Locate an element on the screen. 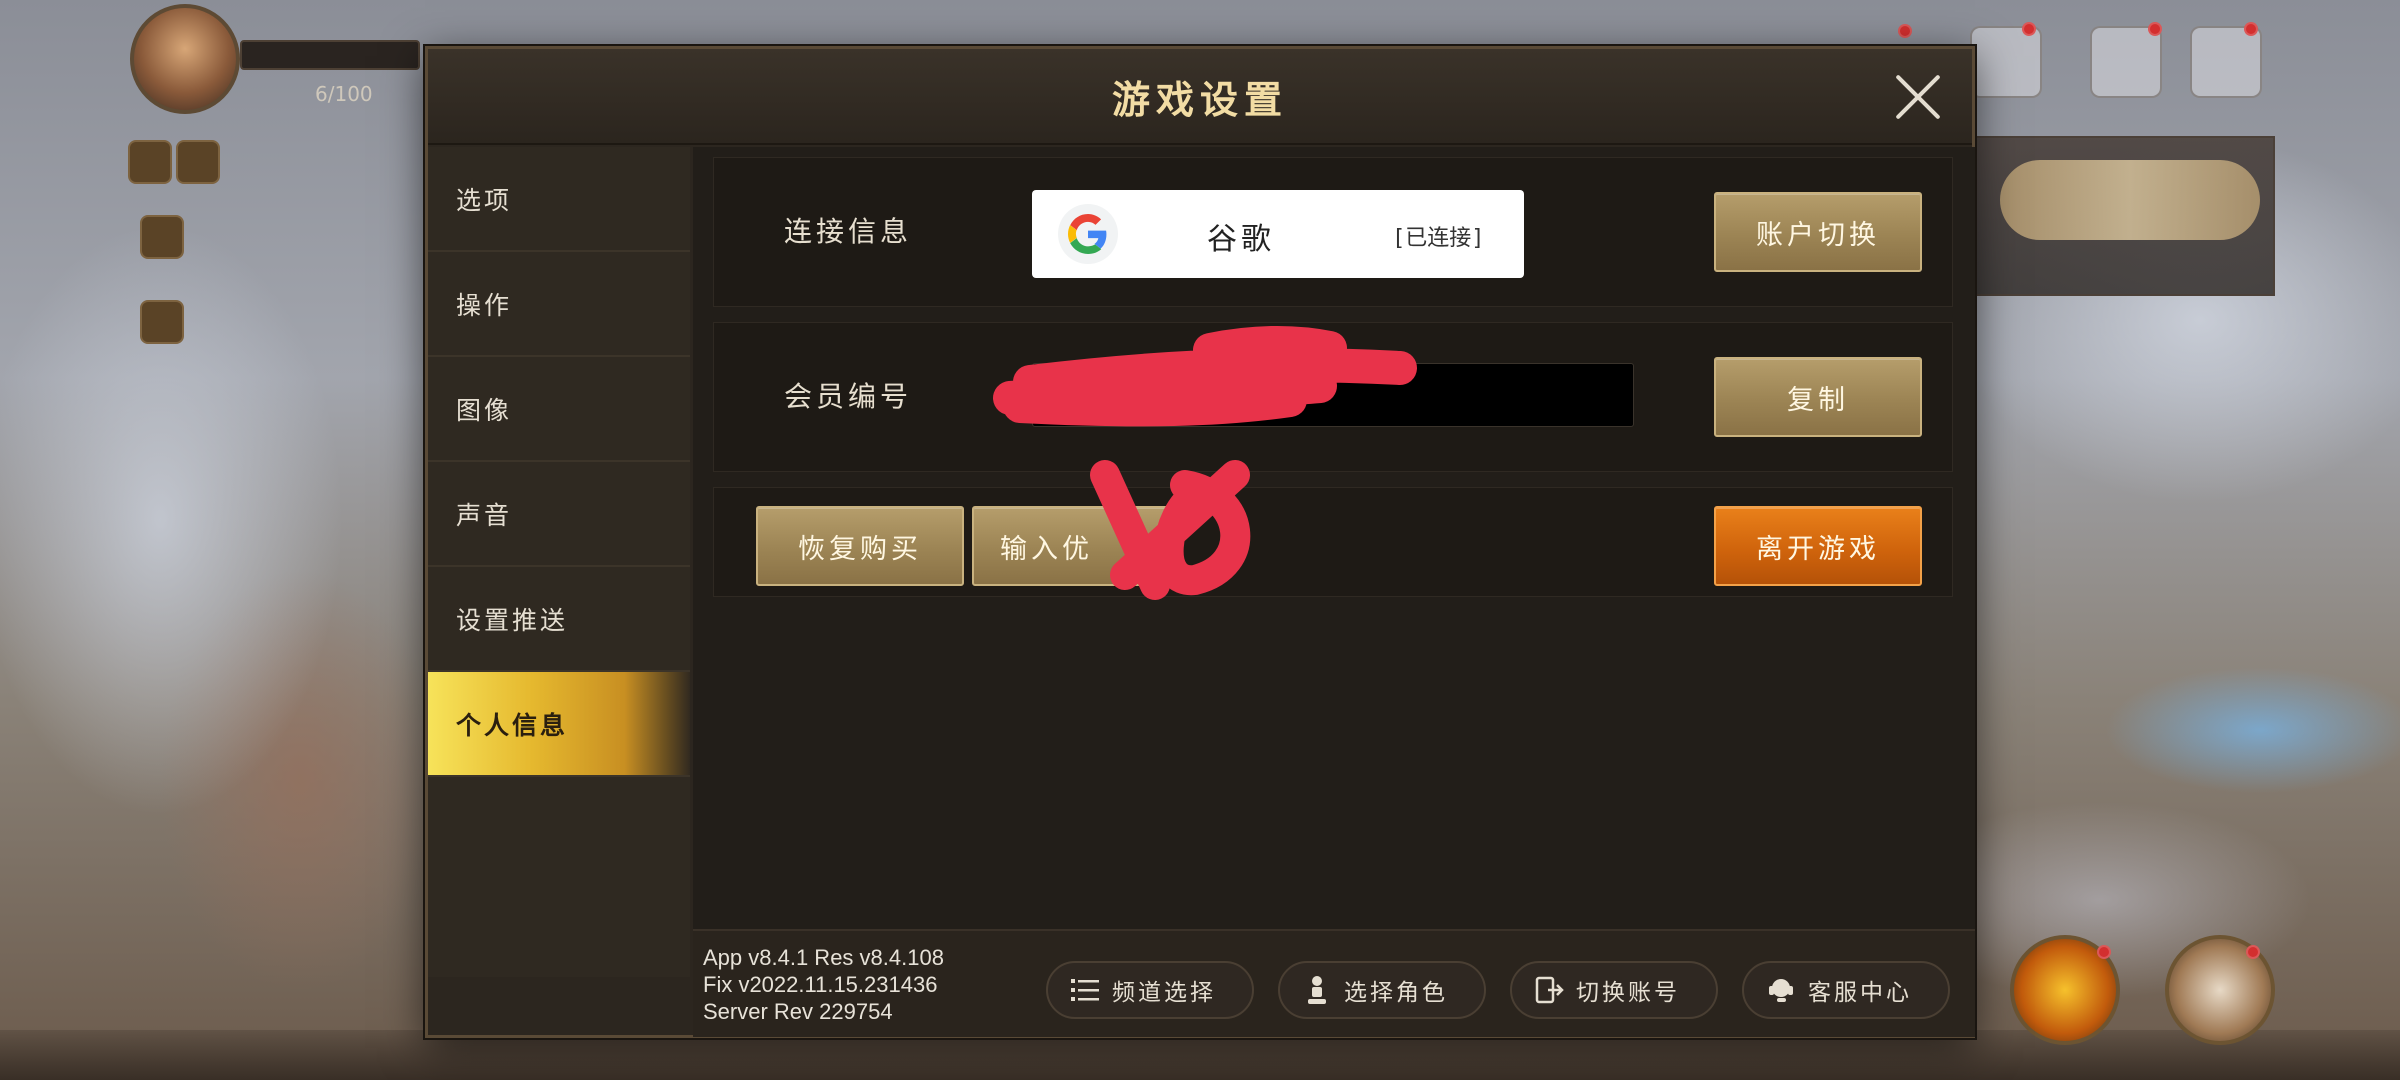 The height and width of the screenshot is (1080, 2400). member-row: 会员编号 复制 is located at coordinates (1333, 397).